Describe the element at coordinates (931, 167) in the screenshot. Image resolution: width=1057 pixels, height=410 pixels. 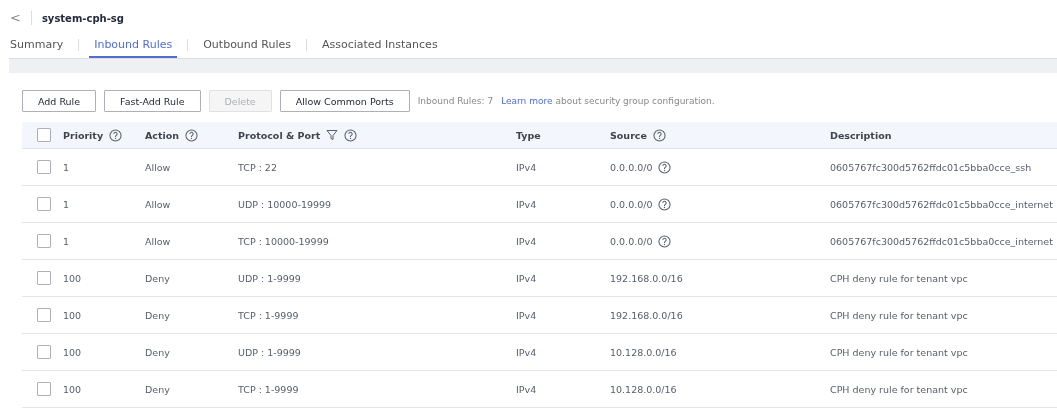
I see `table-cell: 0605767fc300d5762ffdc01c5bba0cce_ssh` at that location.